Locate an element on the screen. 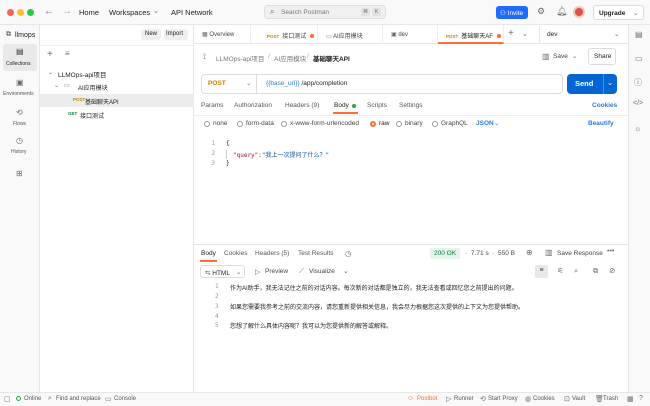 This screenshot has height=406, width=650. tab-scripts: Scripts is located at coordinates (377, 105).